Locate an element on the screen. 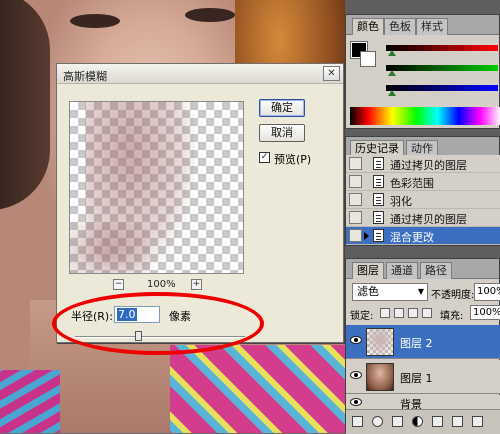 Image resolution: width=500 pixels, height=434 pixels. blend-row: 滤色 不透明度: 100% is located at coordinates (425, 293).